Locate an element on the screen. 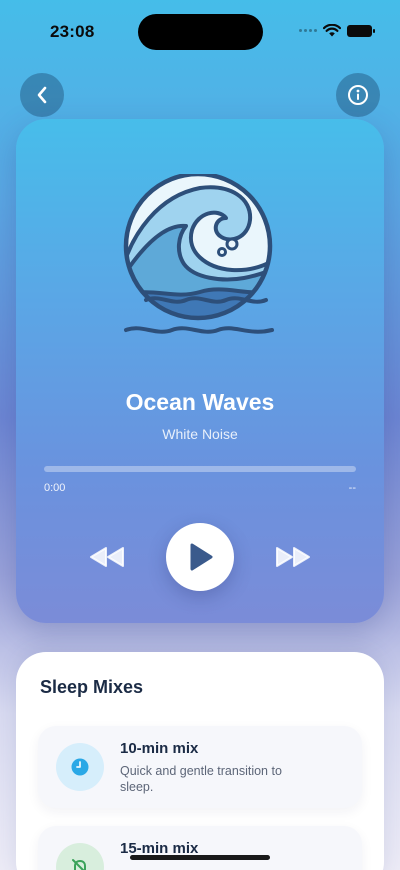 The width and height of the screenshot is (400, 870). wifi-icon is located at coordinates (332, 30).